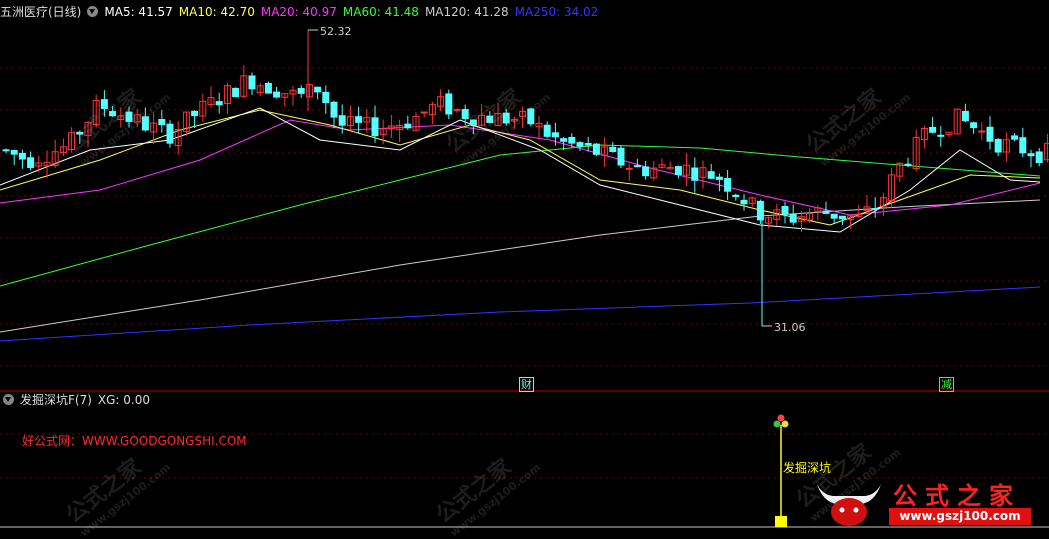 The image size is (1049, 539). What do you see at coordinates (134, 440) in the screenshot?
I see `site-link: 好公式网：WWW.GOODGONGSHI.COM` at bounding box center [134, 440].